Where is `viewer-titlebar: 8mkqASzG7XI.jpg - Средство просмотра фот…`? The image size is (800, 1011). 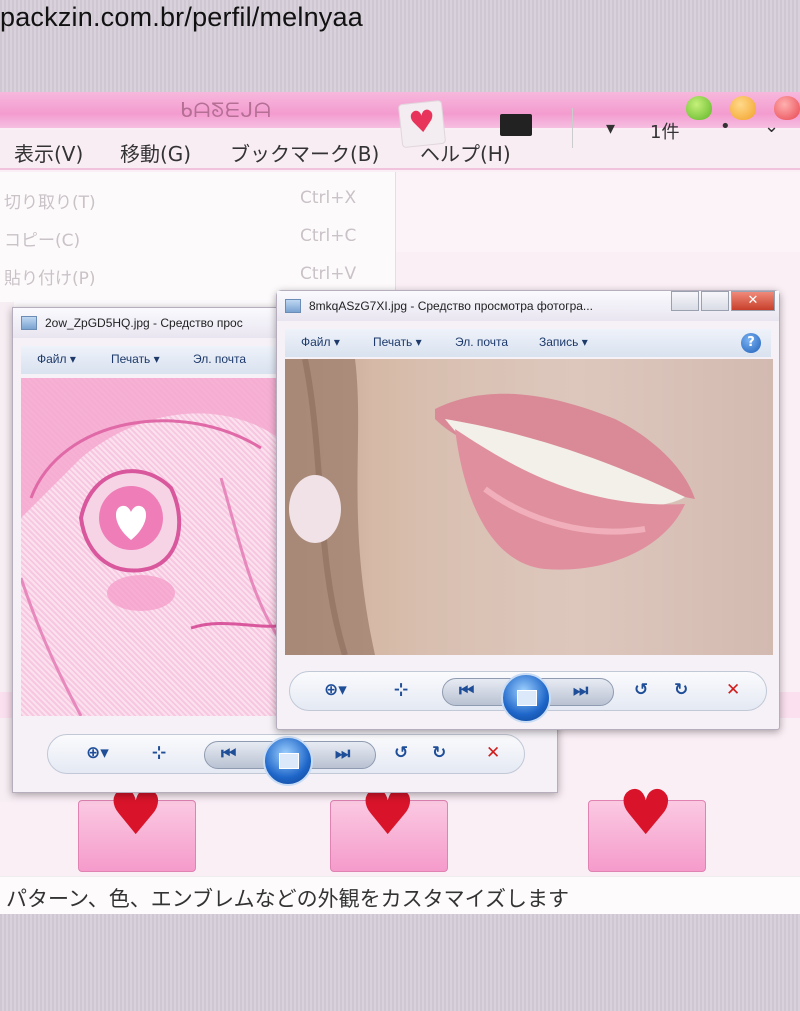
viewer-titlebar: 8mkqASzG7XI.jpg - Средство просмотра фот… is located at coordinates (528, 306).